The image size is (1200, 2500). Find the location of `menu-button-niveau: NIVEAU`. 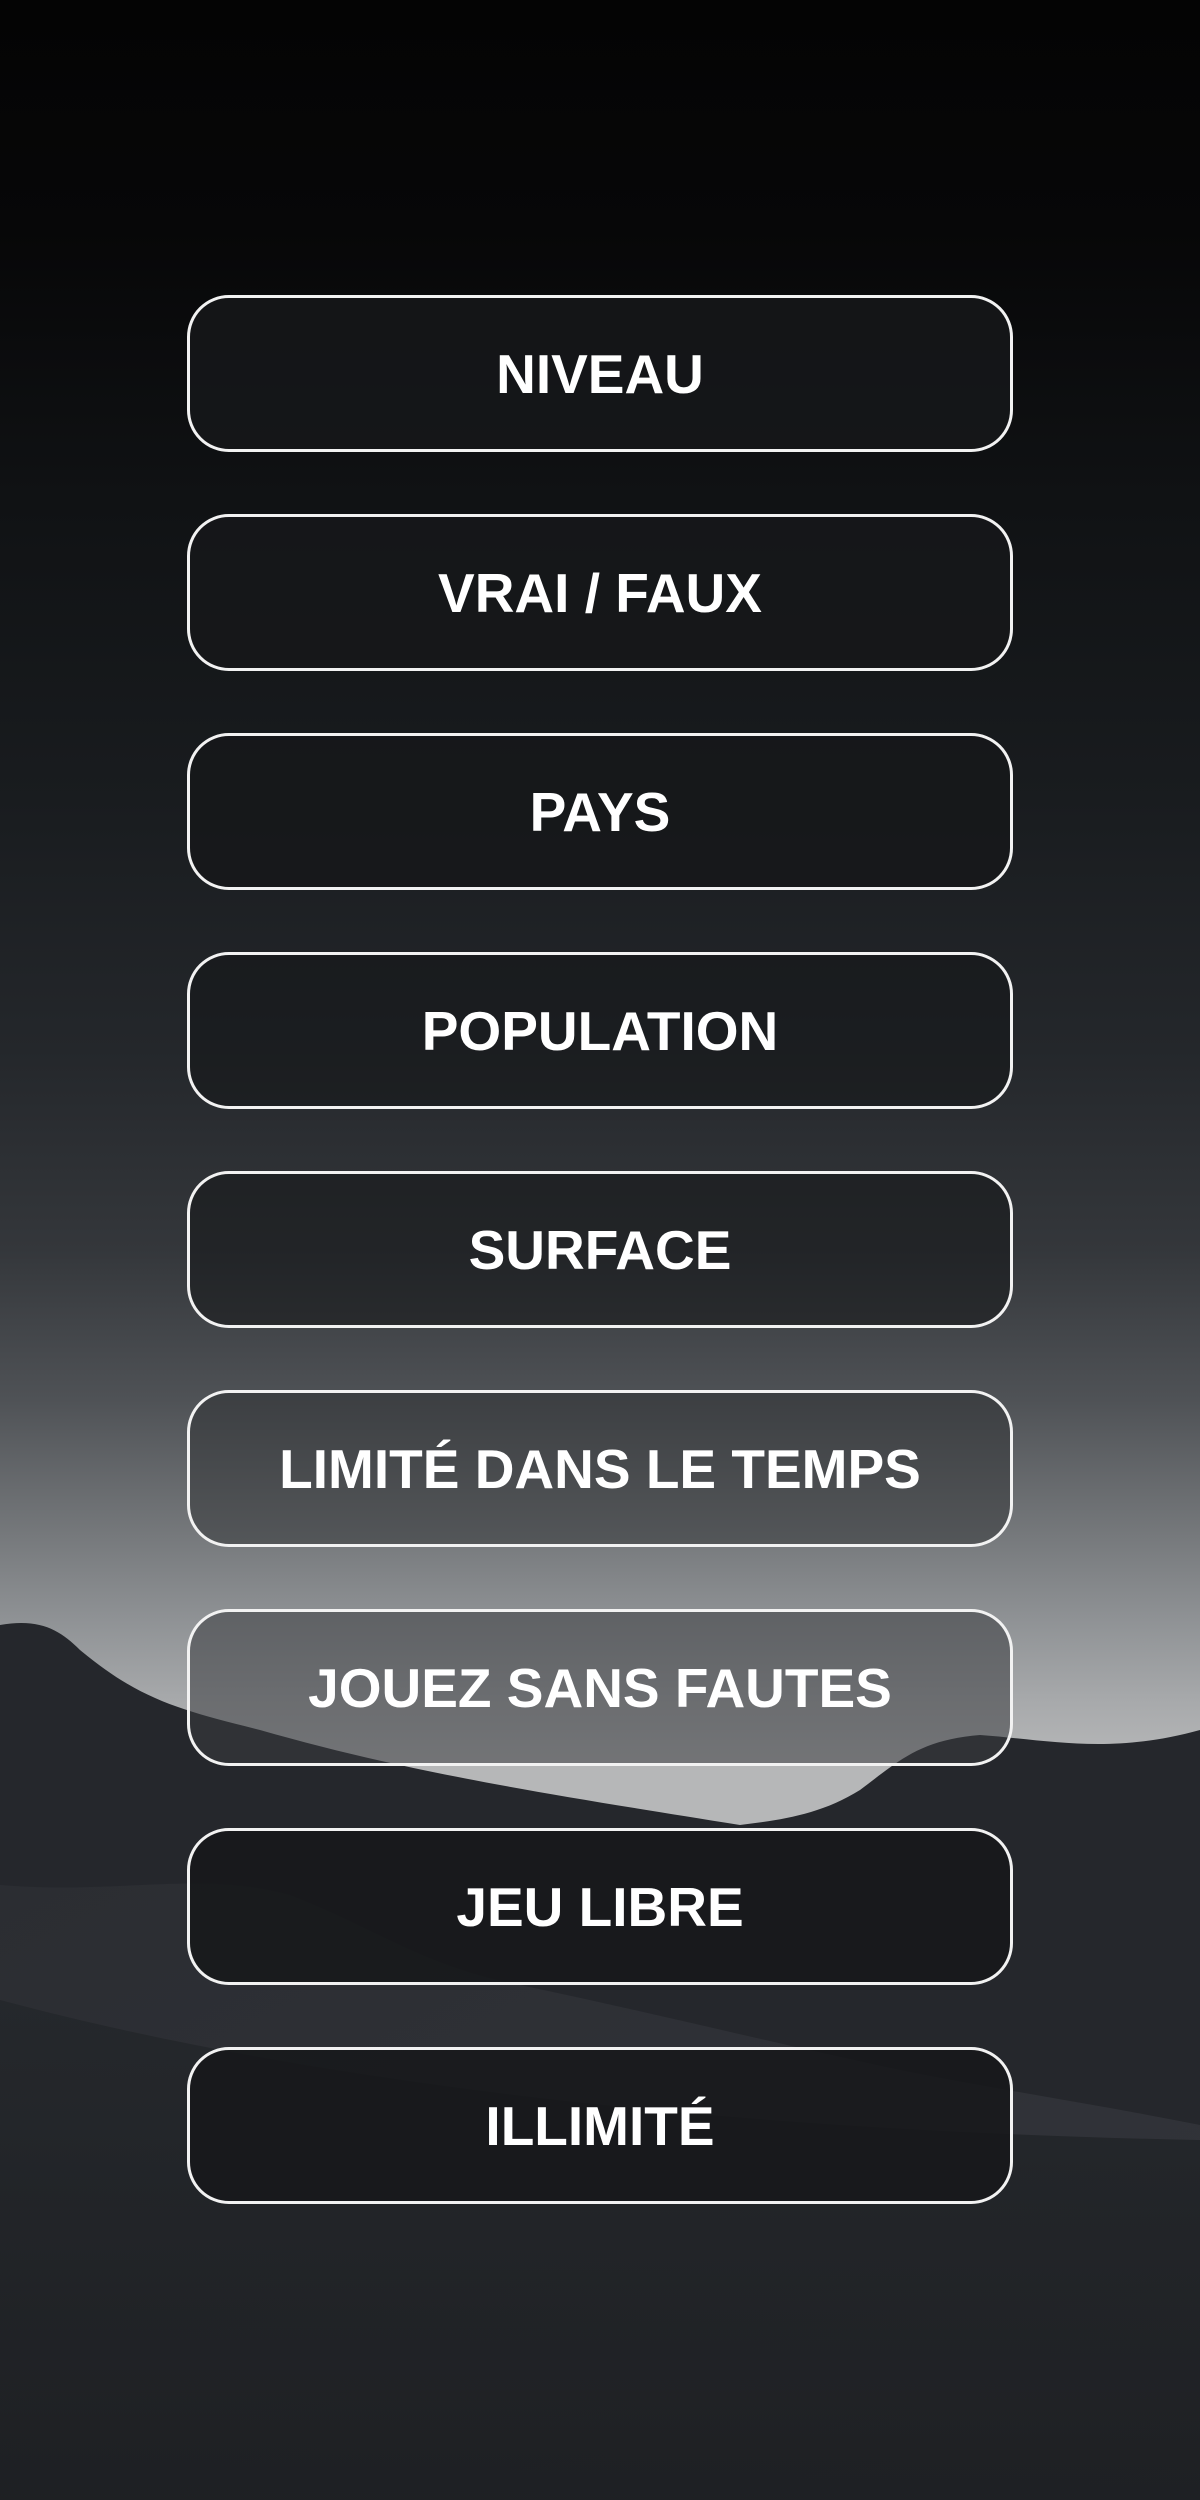

menu-button-niveau: NIVEAU is located at coordinates (600, 373).